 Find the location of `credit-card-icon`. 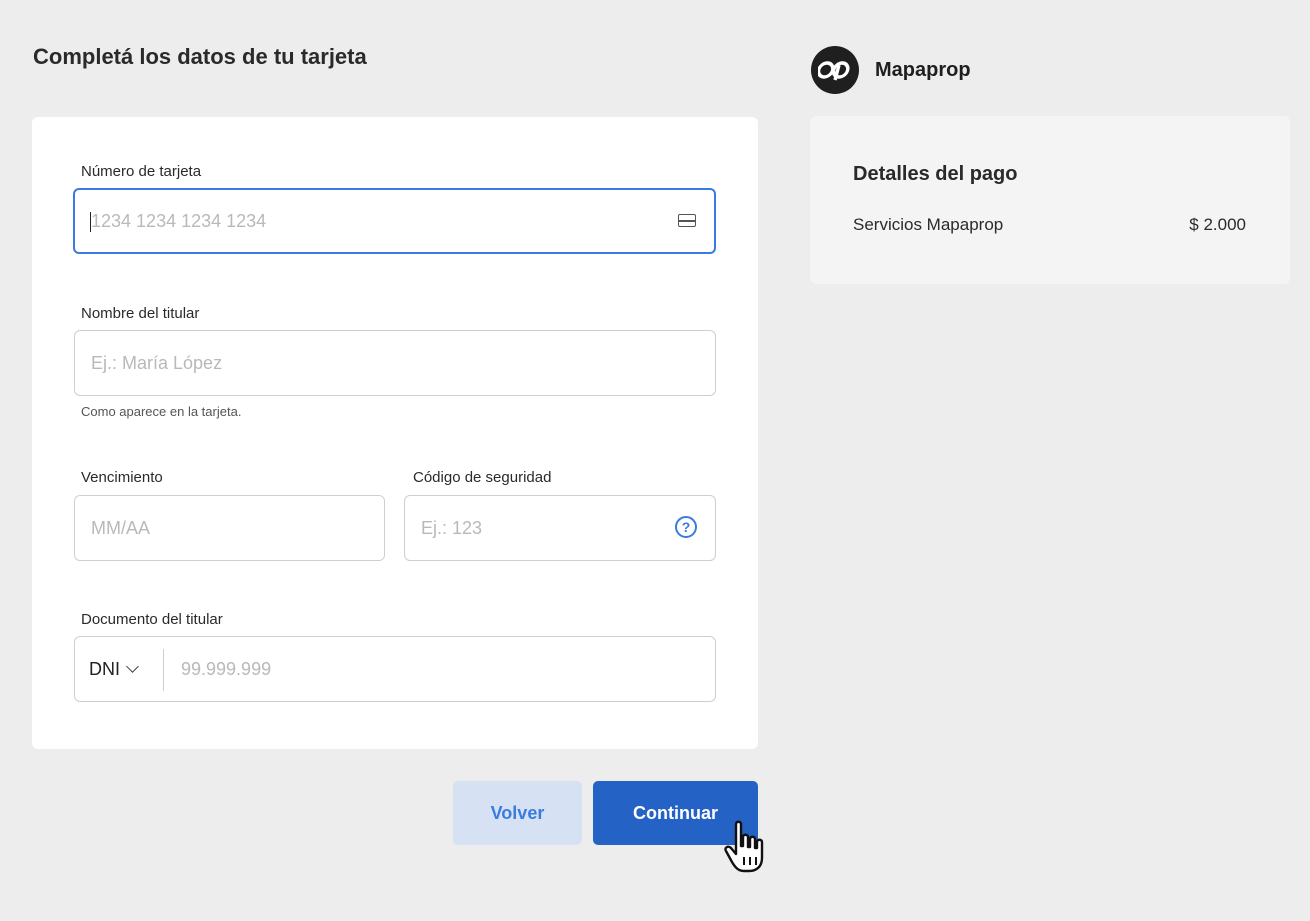

credit-card-icon is located at coordinates (687, 220).